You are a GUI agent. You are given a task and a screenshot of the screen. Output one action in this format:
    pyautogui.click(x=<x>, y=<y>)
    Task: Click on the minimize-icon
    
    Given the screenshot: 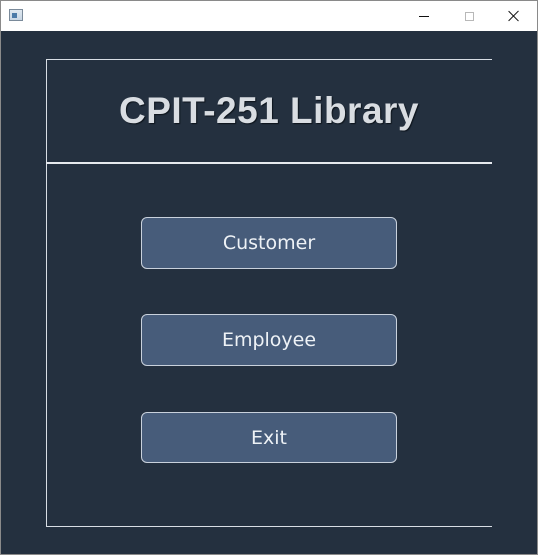 What is the action you would take?
    pyautogui.click(x=424, y=16)
    